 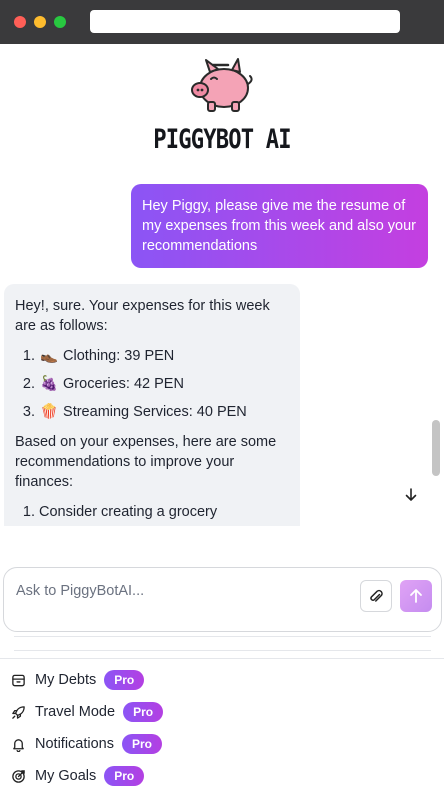 I want to click on send-button, so click(x=416, y=596).